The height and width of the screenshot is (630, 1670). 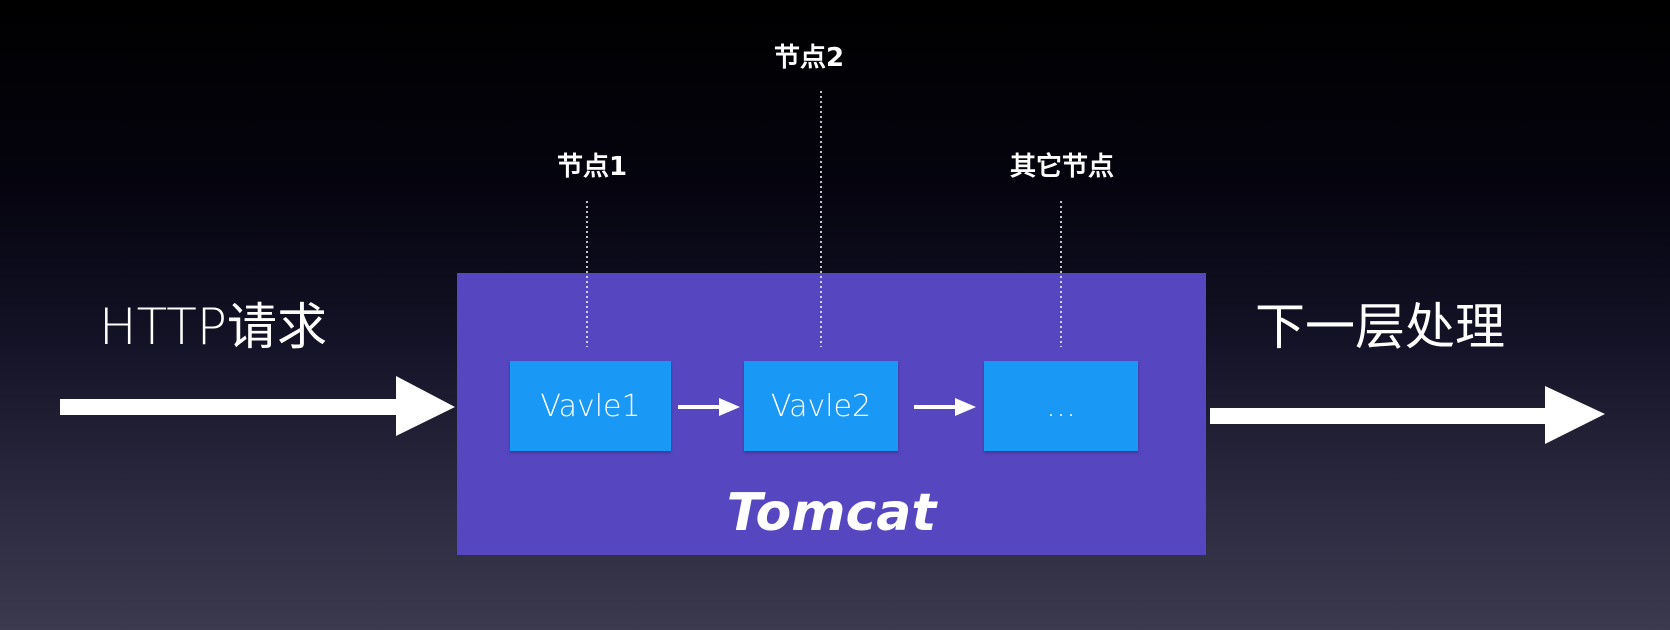 What do you see at coordinates (809, 58) in the screenshot?
I see `node-2-label: 节点2` at bounding box center [809, 58].